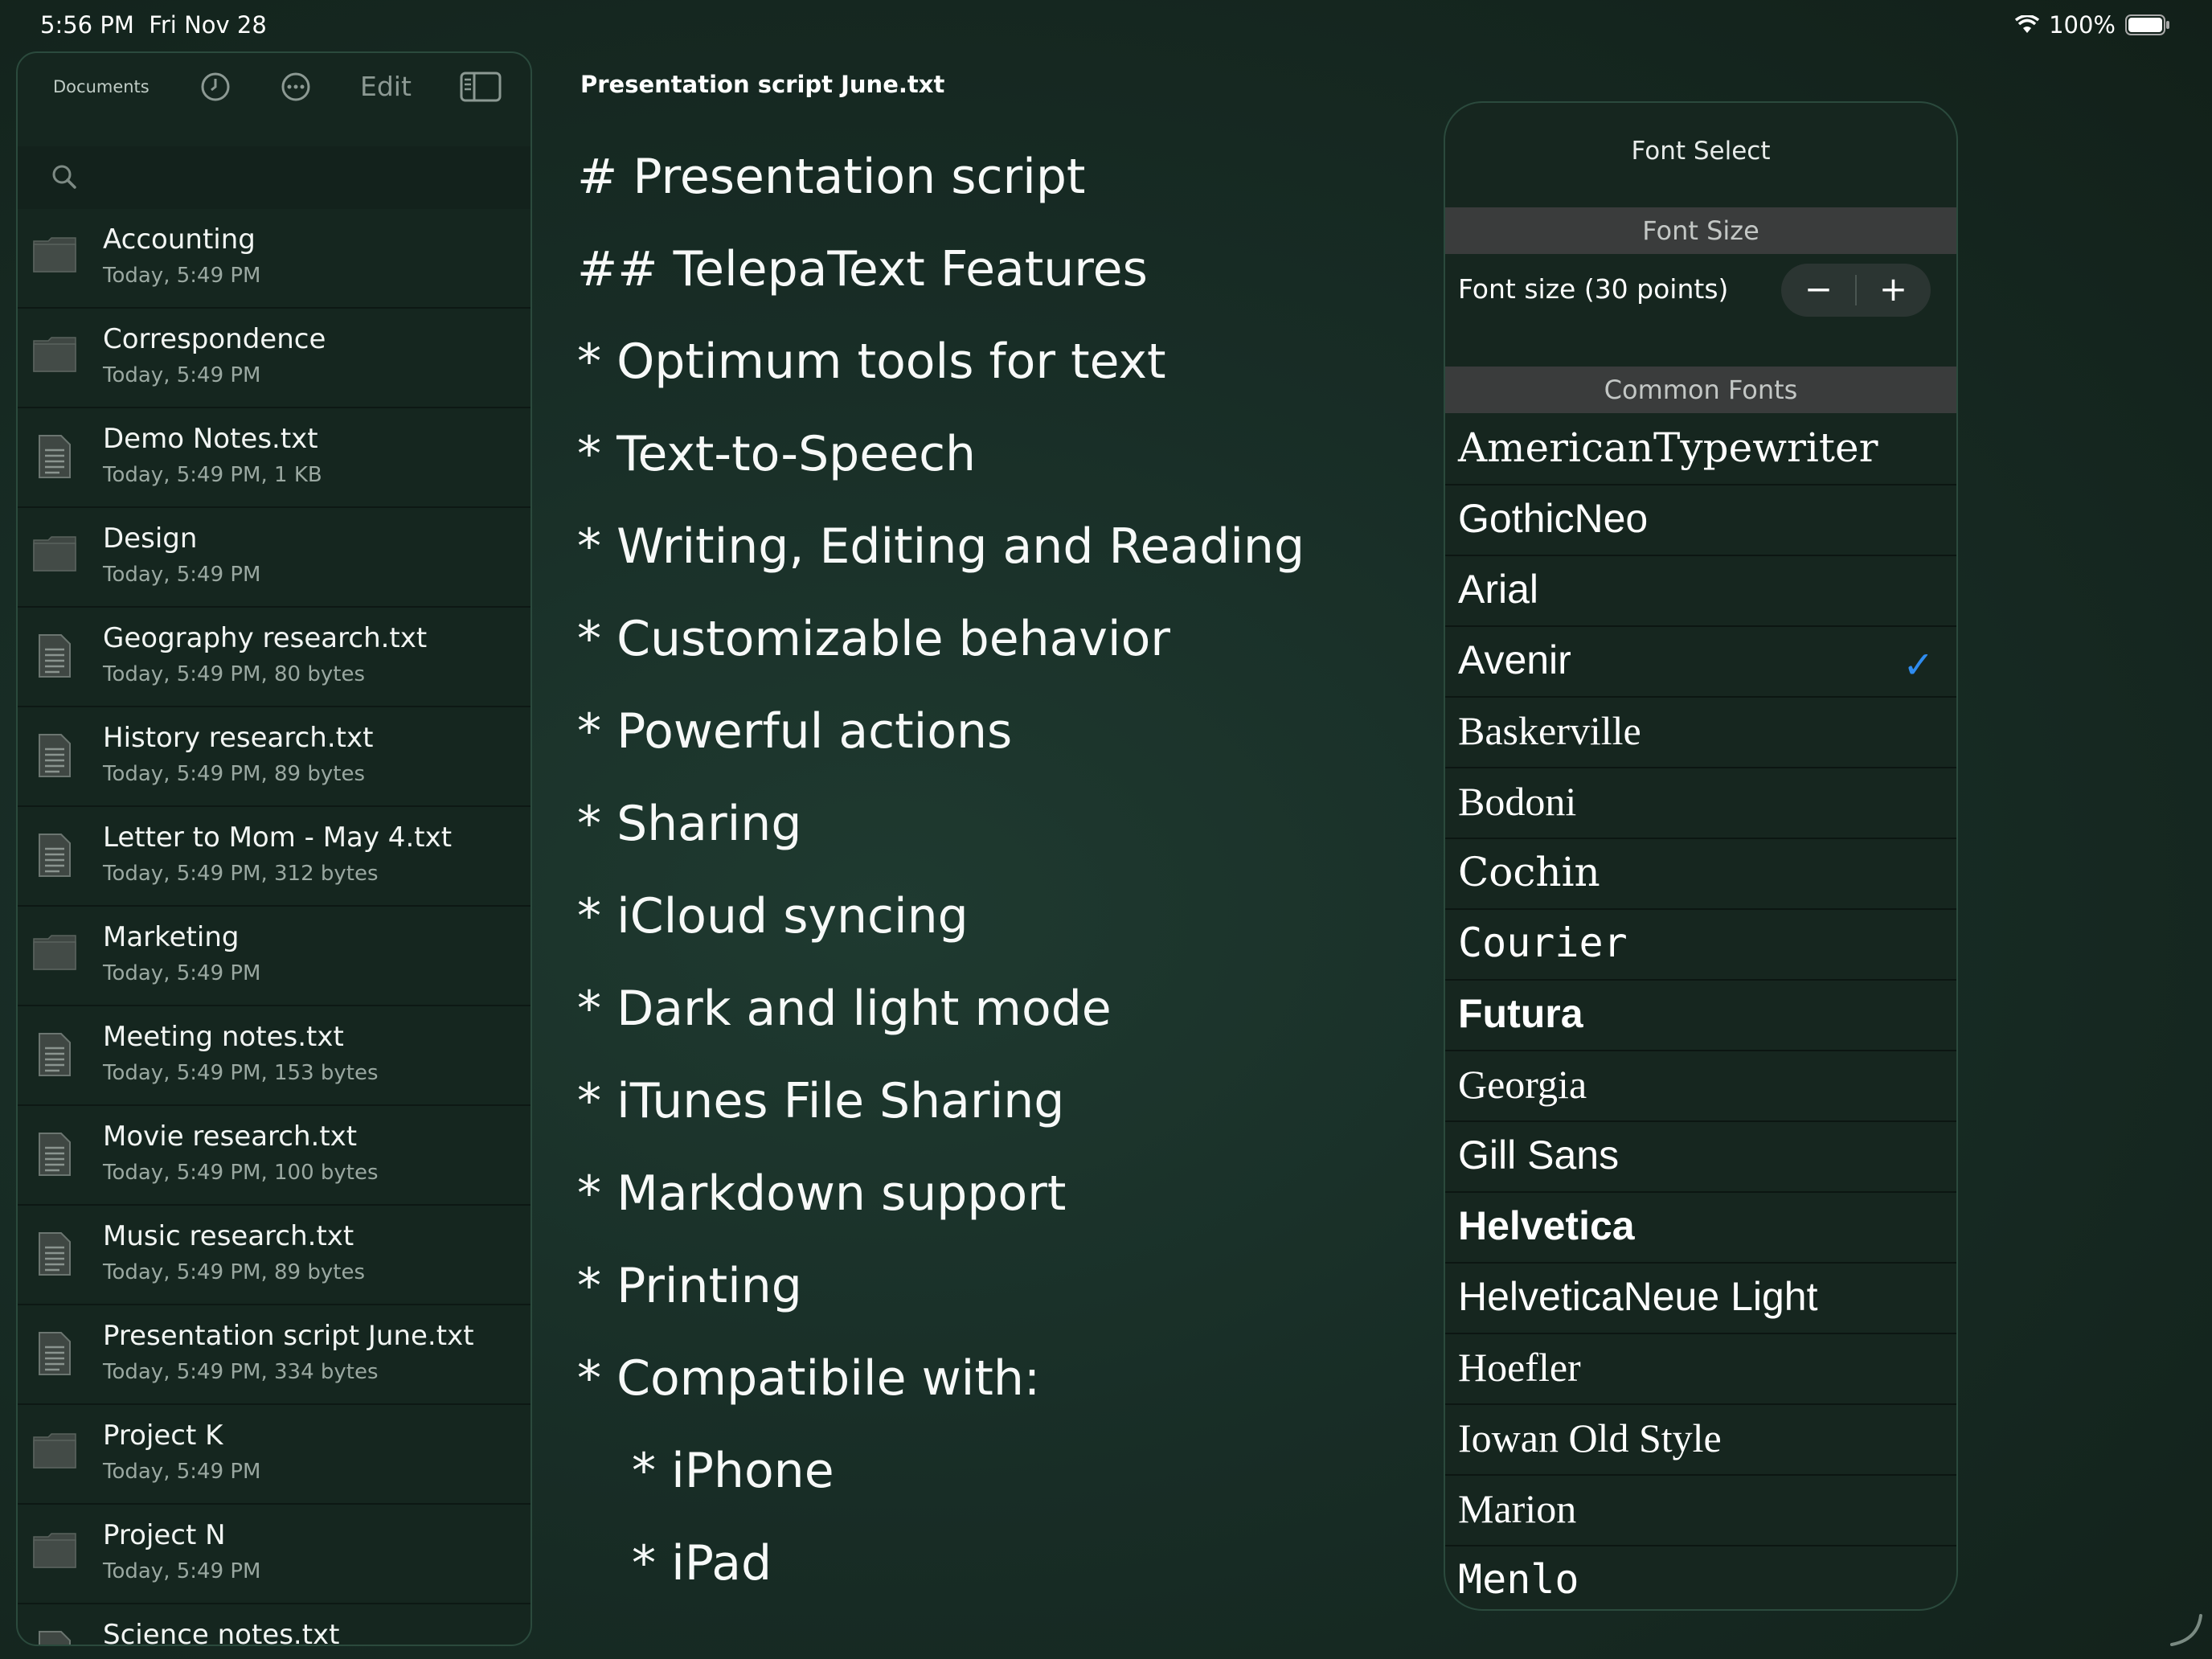 The image size is (2212, 1659). Describe the element at coordinates (1701, 1299) in the screenshot. I see `font-option: HelveticaNeue Light` at that location.